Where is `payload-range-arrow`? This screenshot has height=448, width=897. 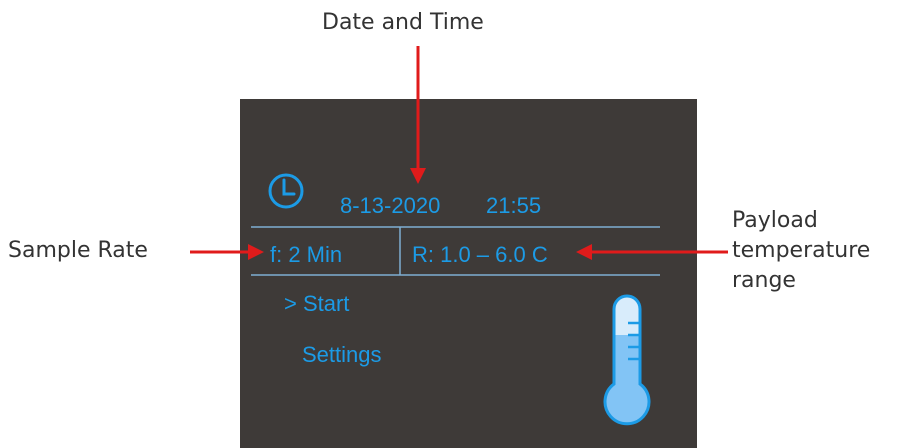
payload-range-arrow is located at coordinates (652, 252).